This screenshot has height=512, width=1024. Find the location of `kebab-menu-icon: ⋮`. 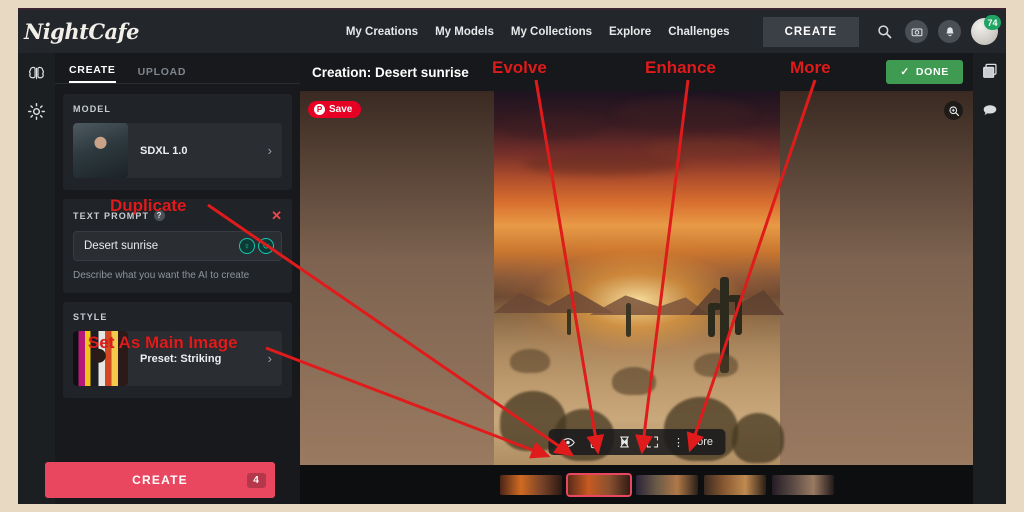

kebab-menu-icon: ⋮ is located at coordinates (678, 442).